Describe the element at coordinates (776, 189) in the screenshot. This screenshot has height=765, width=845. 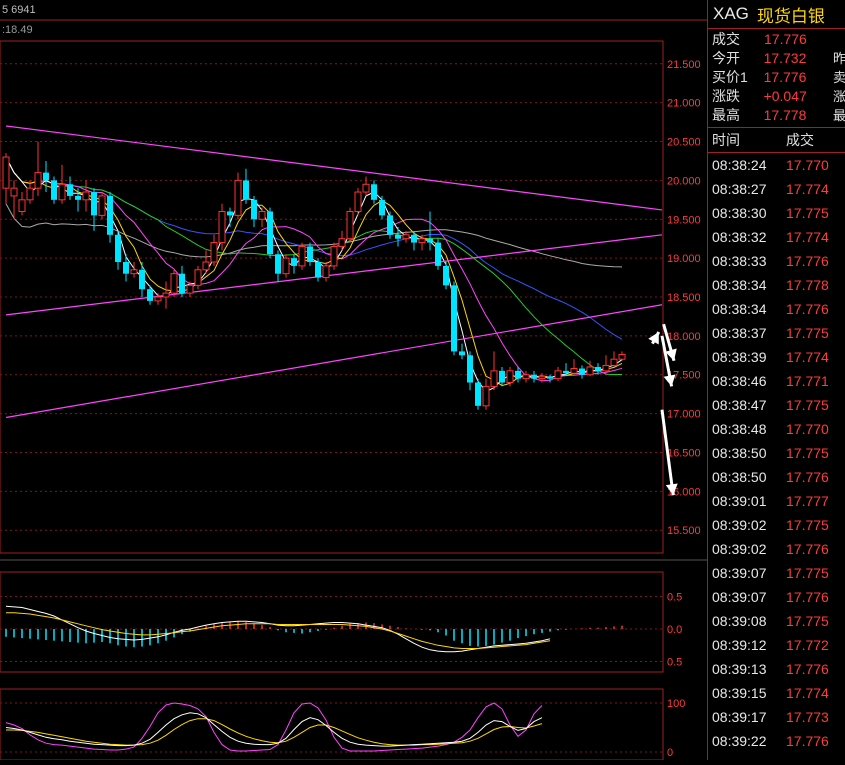
I see `tick-row: 08:38:27 17.774` at that location.